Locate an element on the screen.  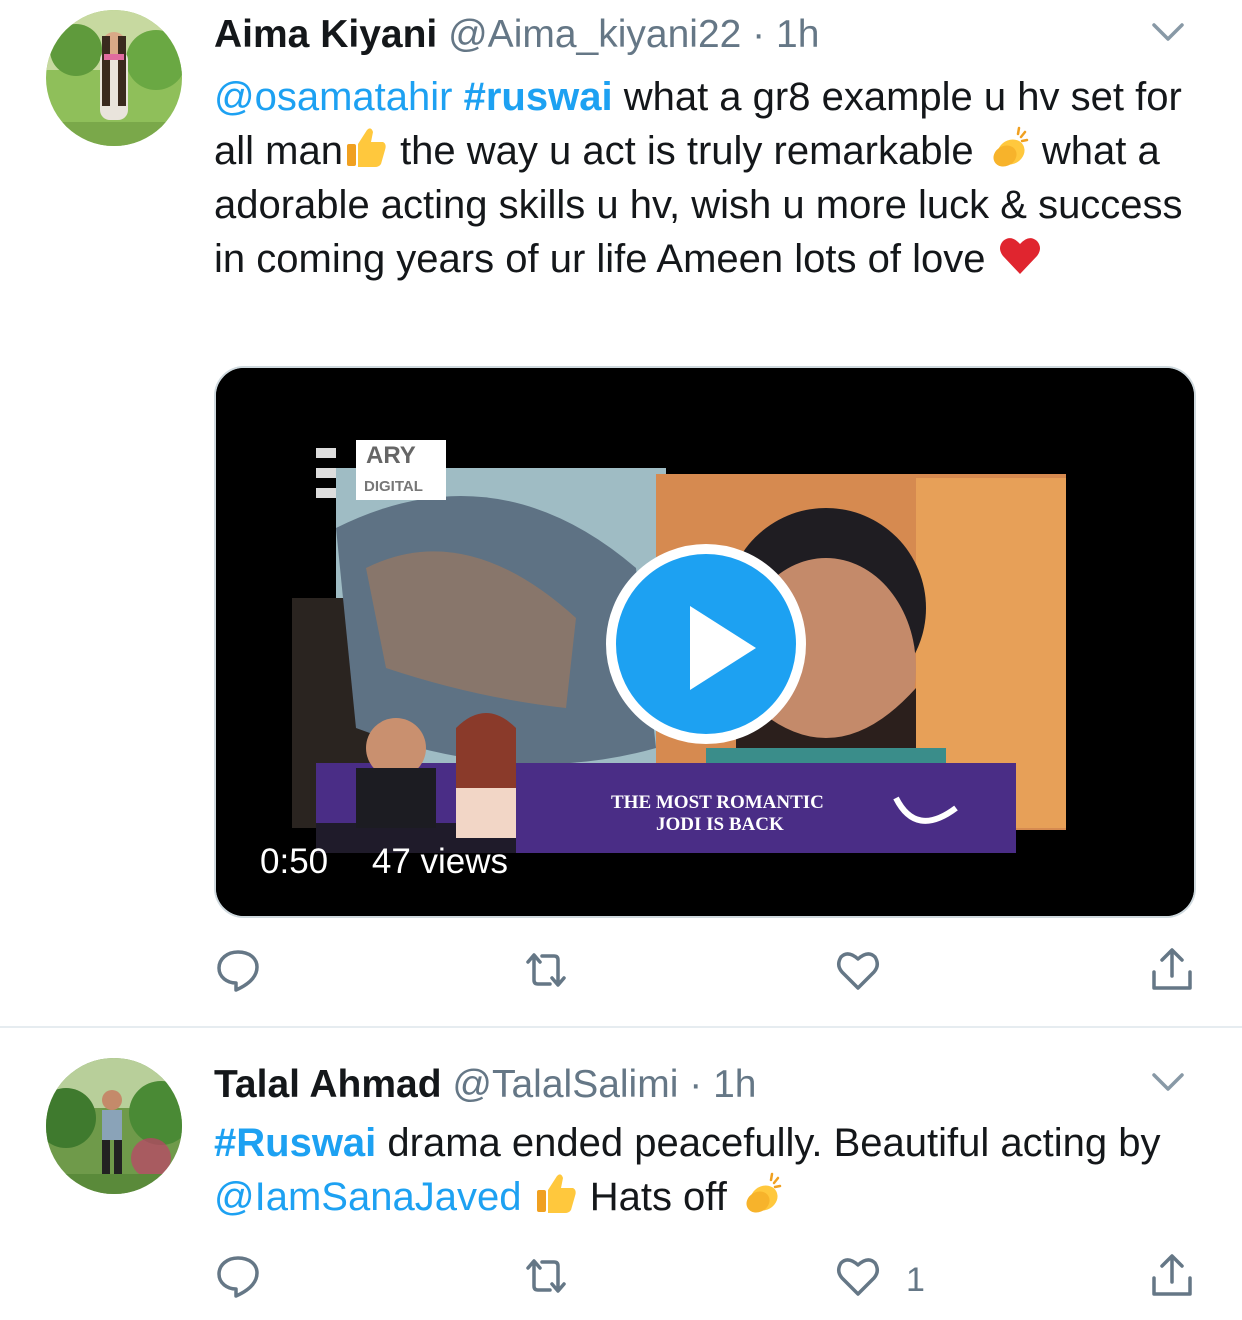
play-button is located at coordinates (706, 644).